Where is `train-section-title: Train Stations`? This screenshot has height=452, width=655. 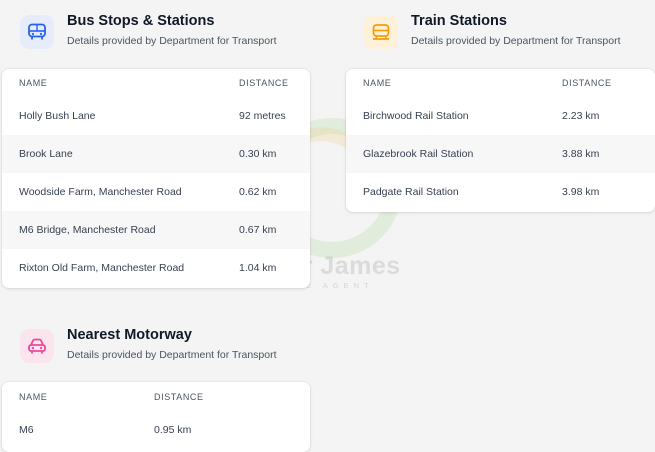 train-section-title: Train Stations is located at coordinates (459, 21).